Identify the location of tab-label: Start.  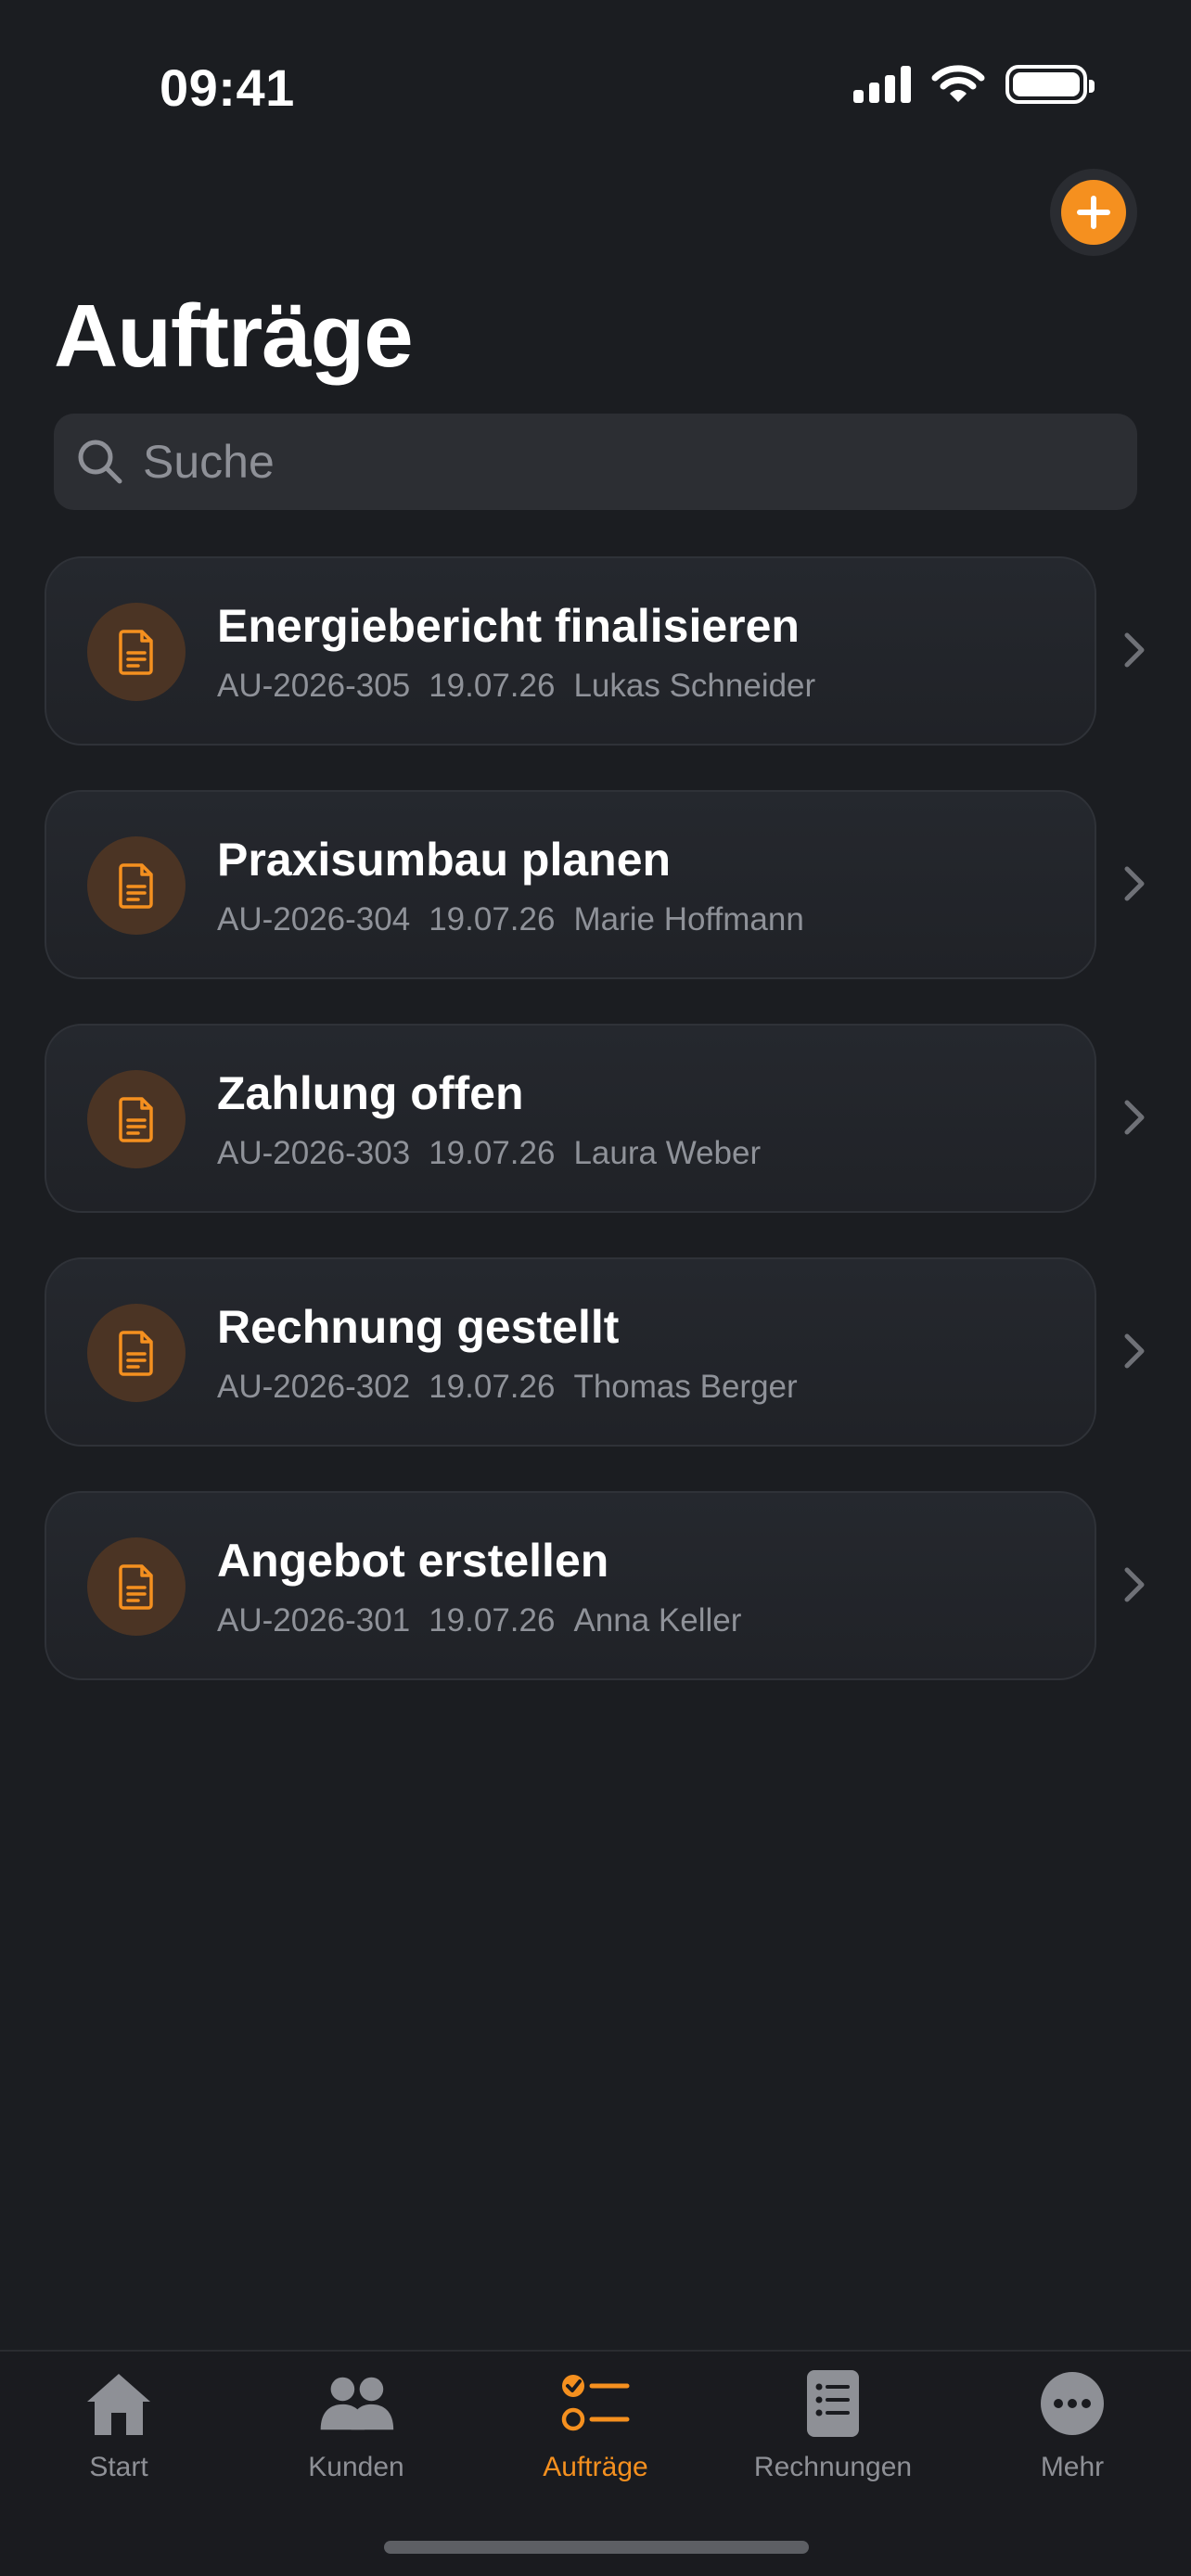
(118, 2467).